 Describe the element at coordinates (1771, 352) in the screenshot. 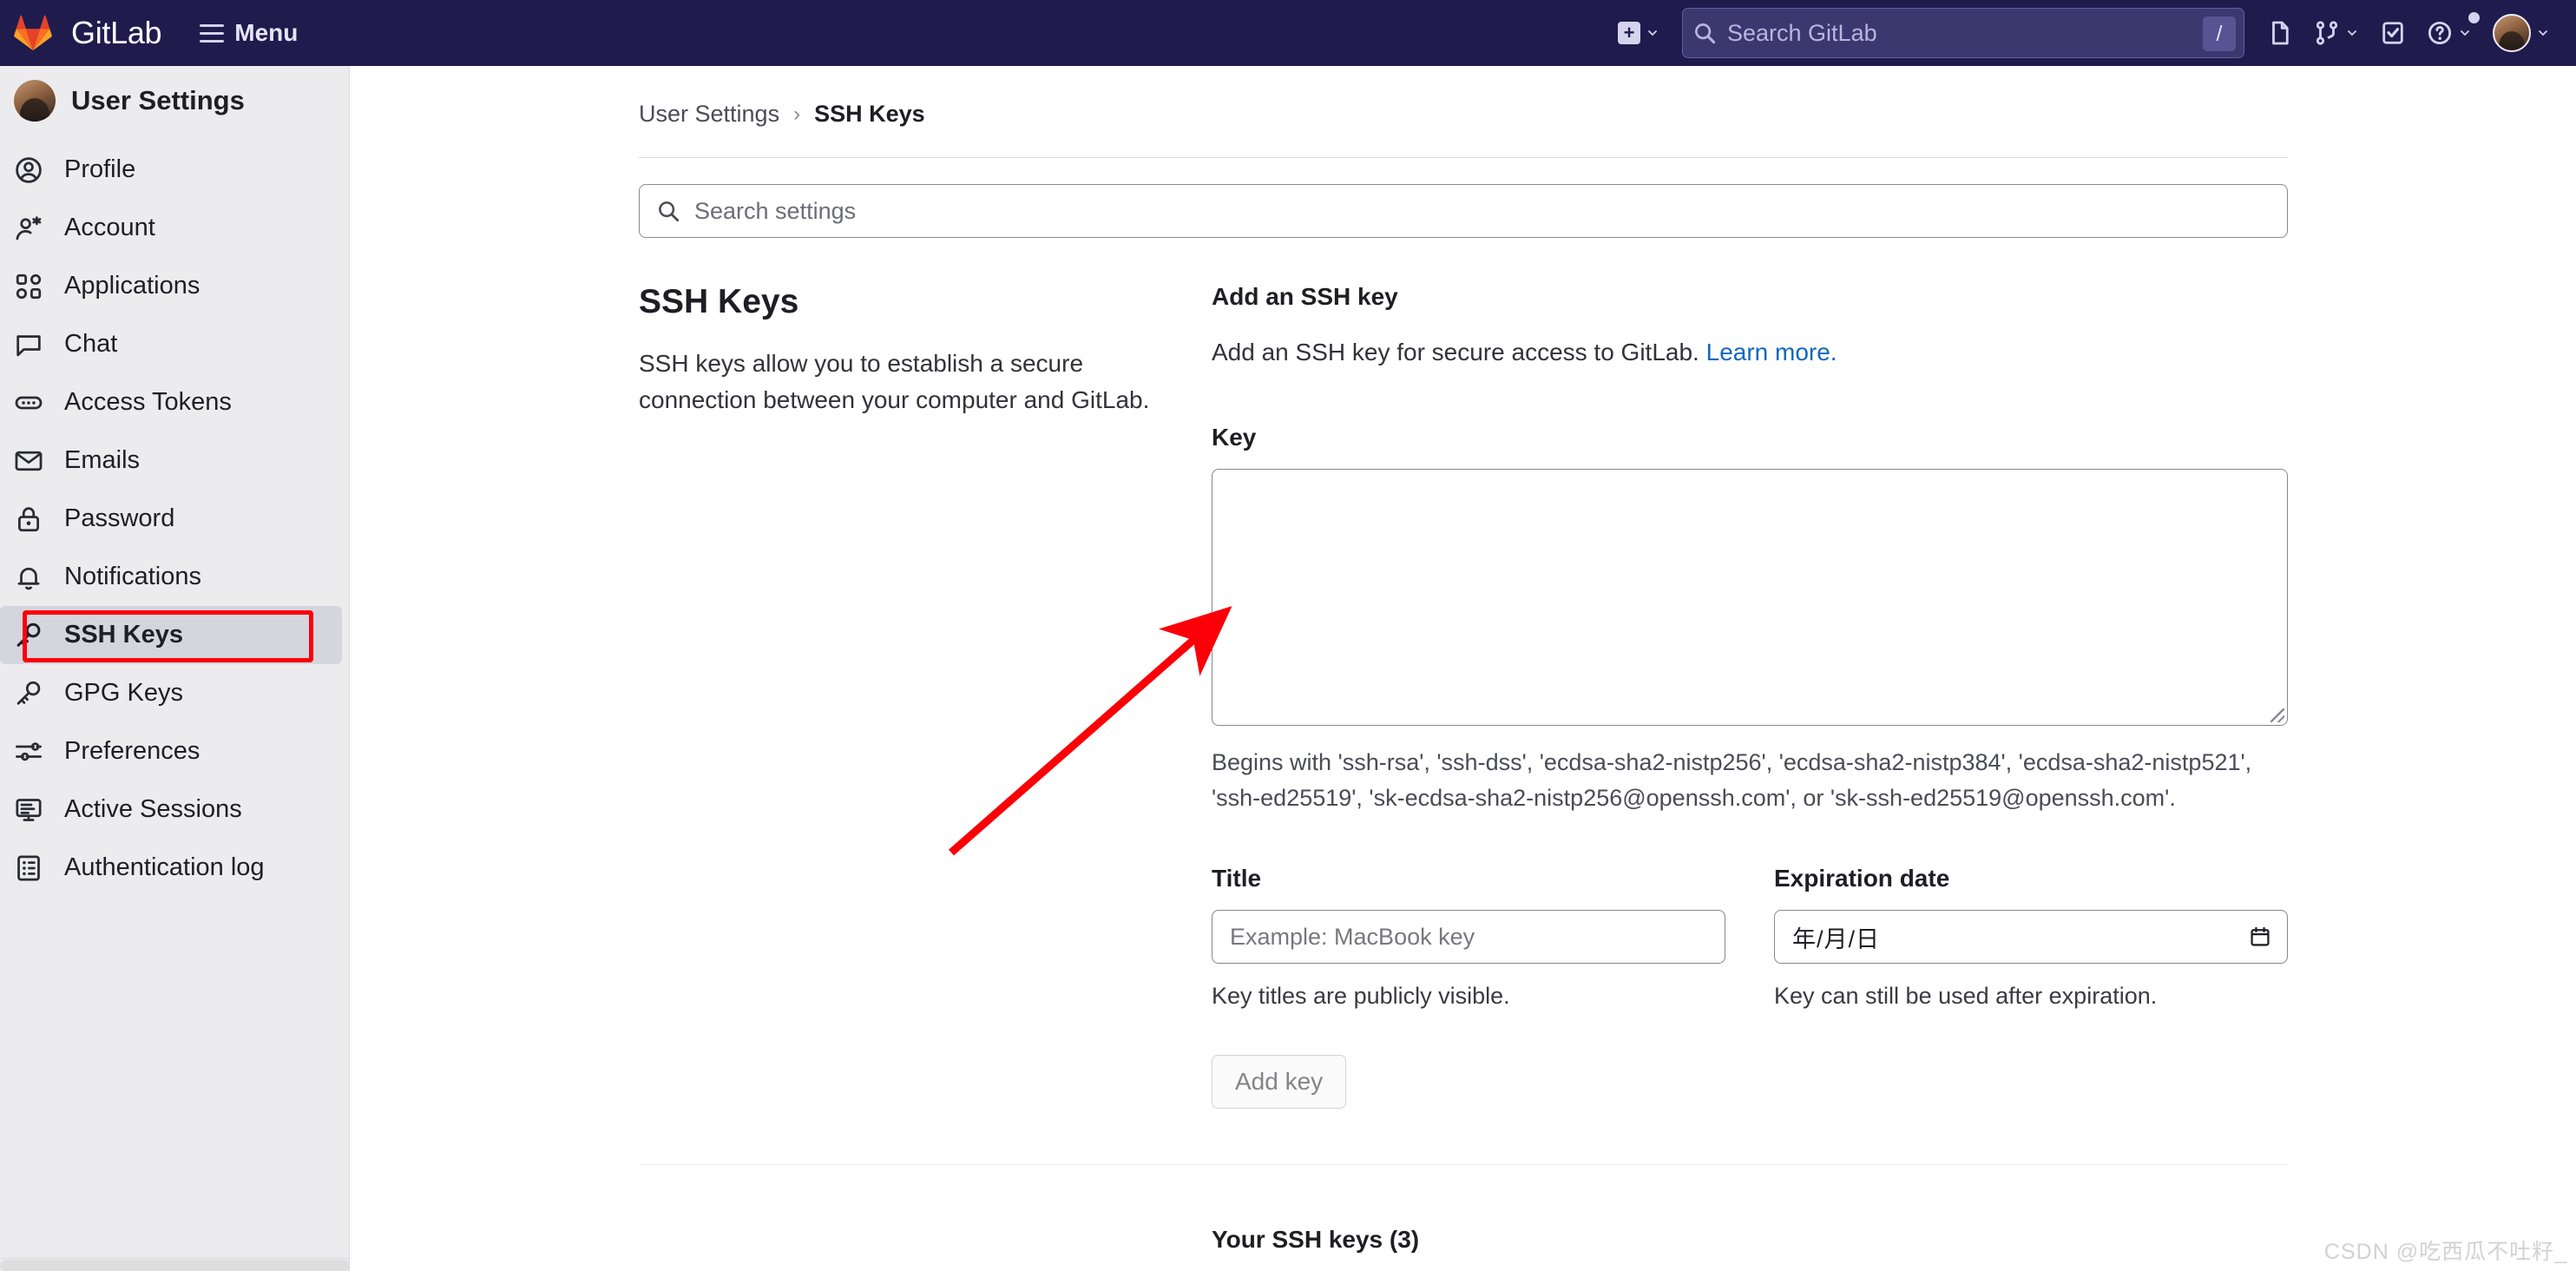

I see `learn-more-link: Learn more.` at that location.